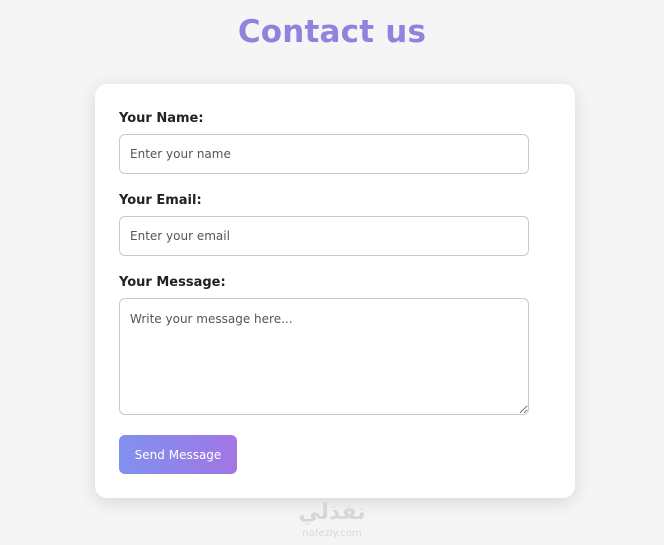  Describe the element at coordinates (332, 32) in the screenshot. I see `page-title: Contact us` at that location.